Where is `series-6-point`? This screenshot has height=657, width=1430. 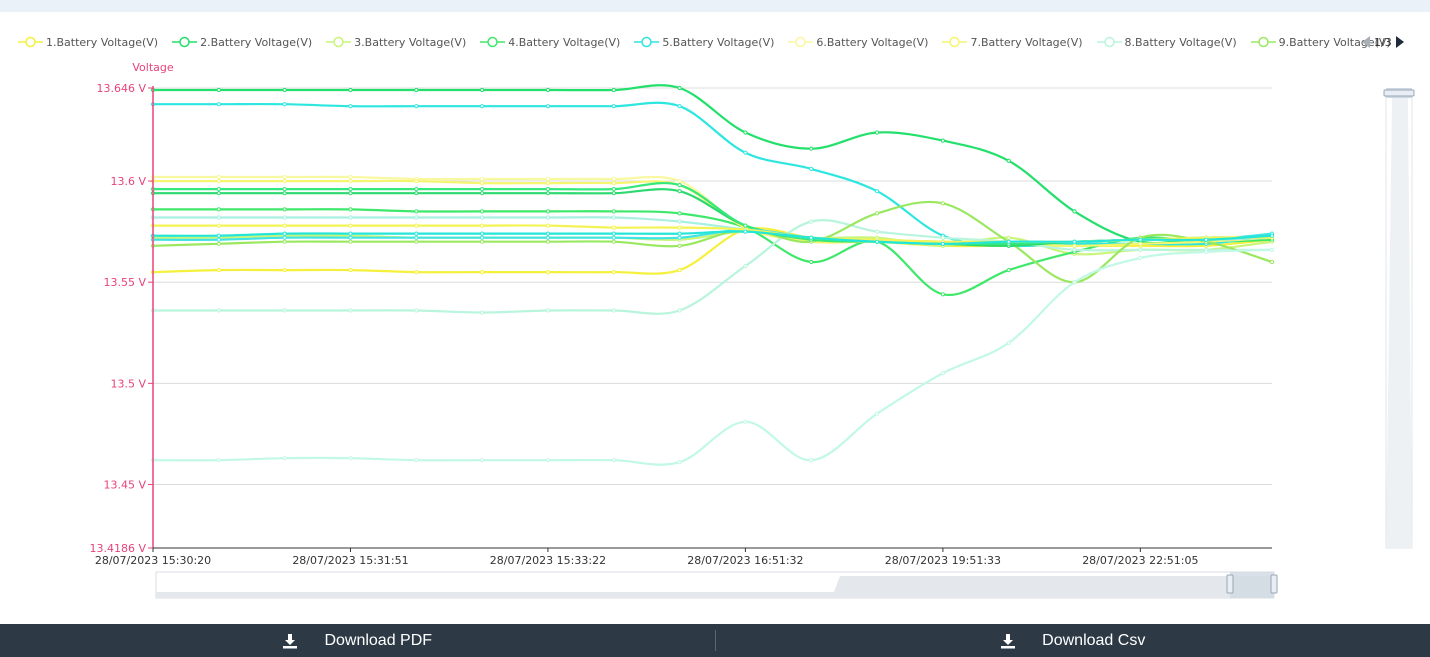
series-6-point is located at coordinates (284, 177).